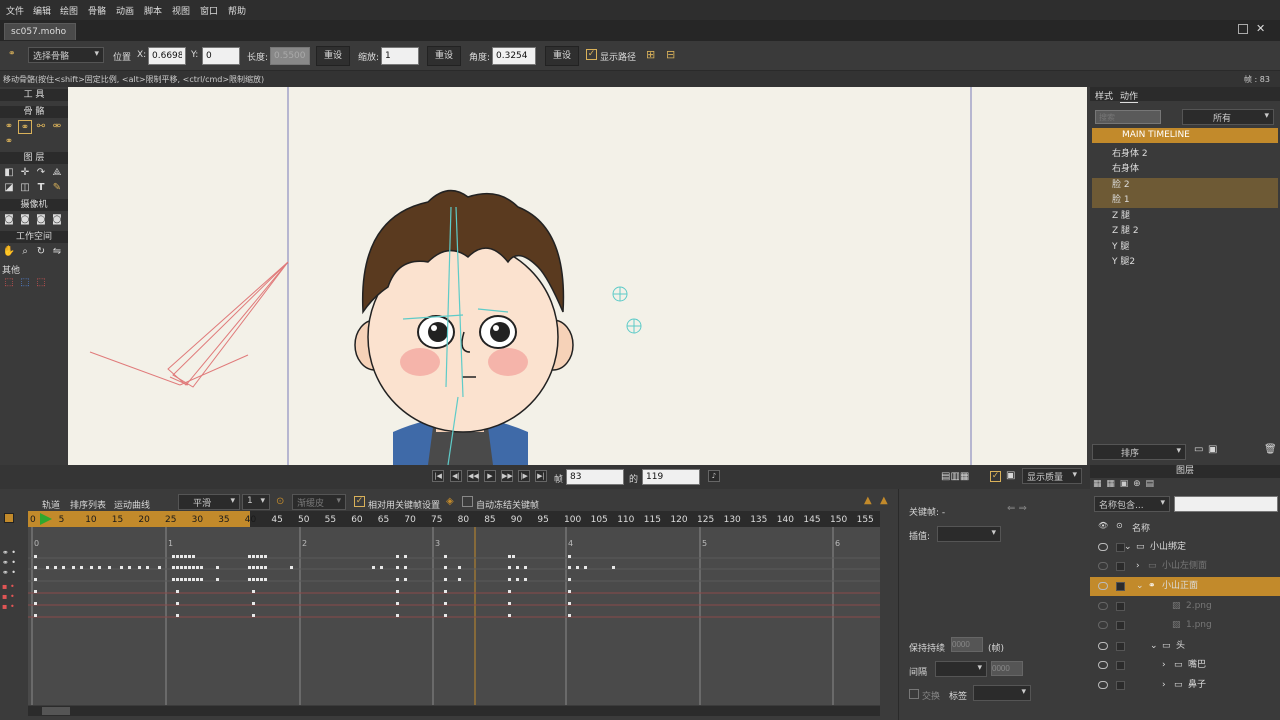 This screenshot has height=720, width=1280. What do you see at coordinates (42, 10) in the screenshot?
I see `menu-edit: 编辑` at bounding box center [42, 10].